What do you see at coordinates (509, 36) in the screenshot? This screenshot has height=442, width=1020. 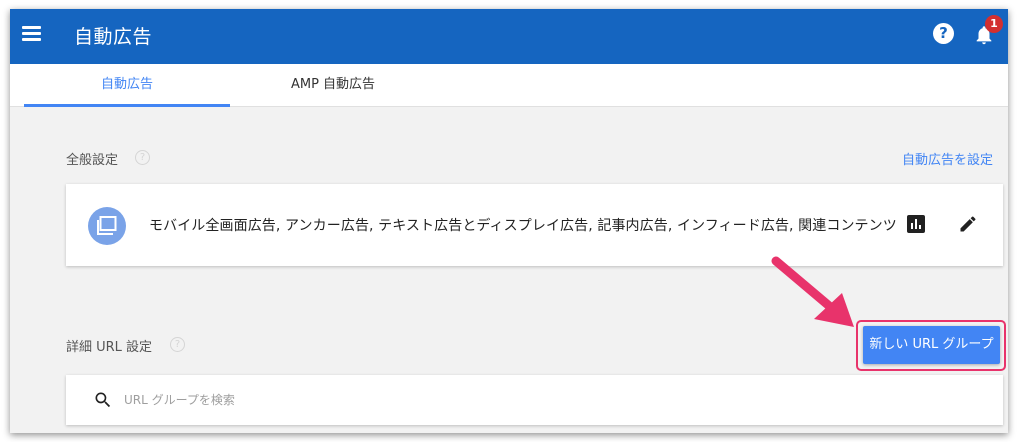 I see `app-bar: 自動広告 ? 1` at bounding box center [509, 36].